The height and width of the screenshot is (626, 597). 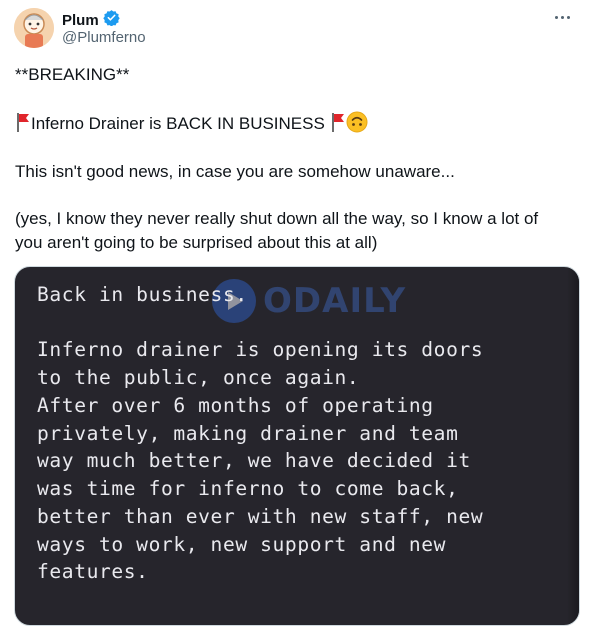 What do you see at coordinates (357, 125) in the screenshot?
I see `upside-down-face-icon` at bounding box center [357, 125].